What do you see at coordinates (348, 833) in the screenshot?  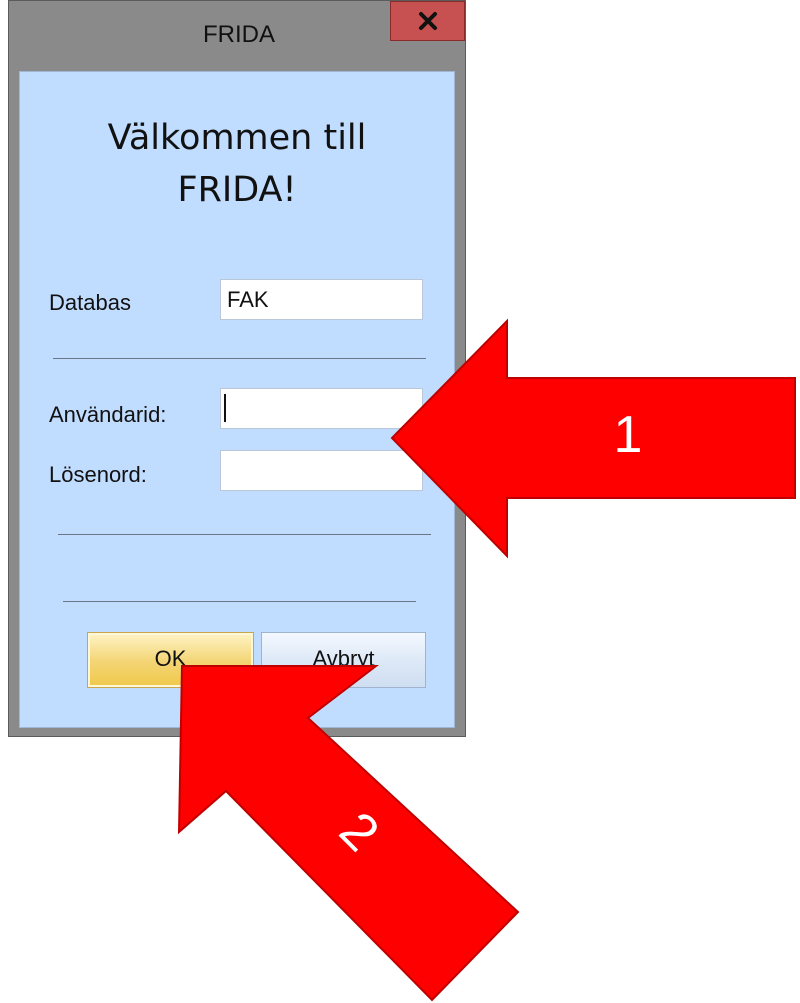 I see `arrow-2: 2` at bounding box center [348, 833].